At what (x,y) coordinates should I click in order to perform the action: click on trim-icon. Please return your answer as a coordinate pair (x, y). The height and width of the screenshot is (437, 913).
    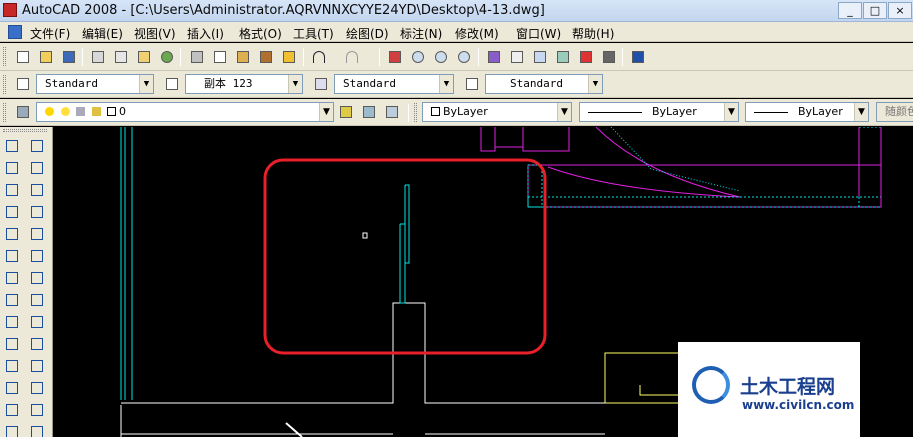
    Looking at the image, I should click on (37, 344).